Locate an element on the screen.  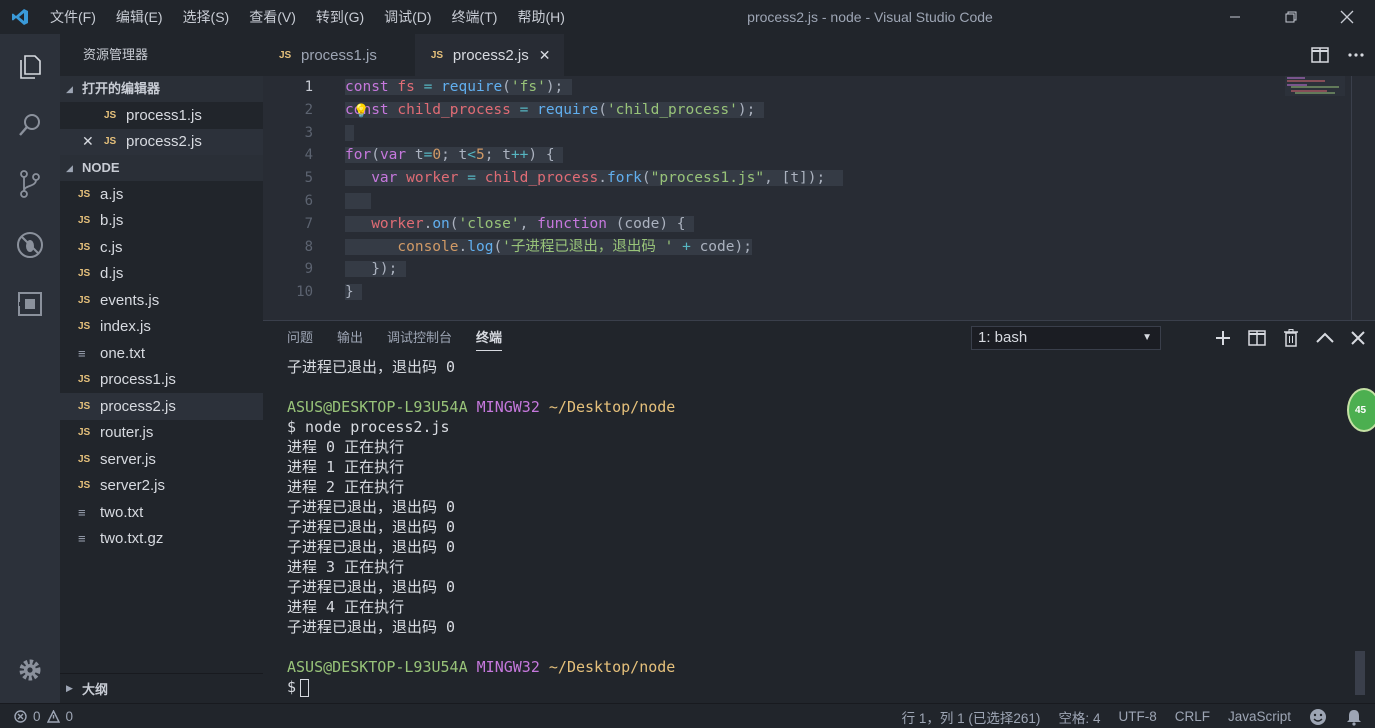
line-number: 7 is located at coordinates (308, 223).